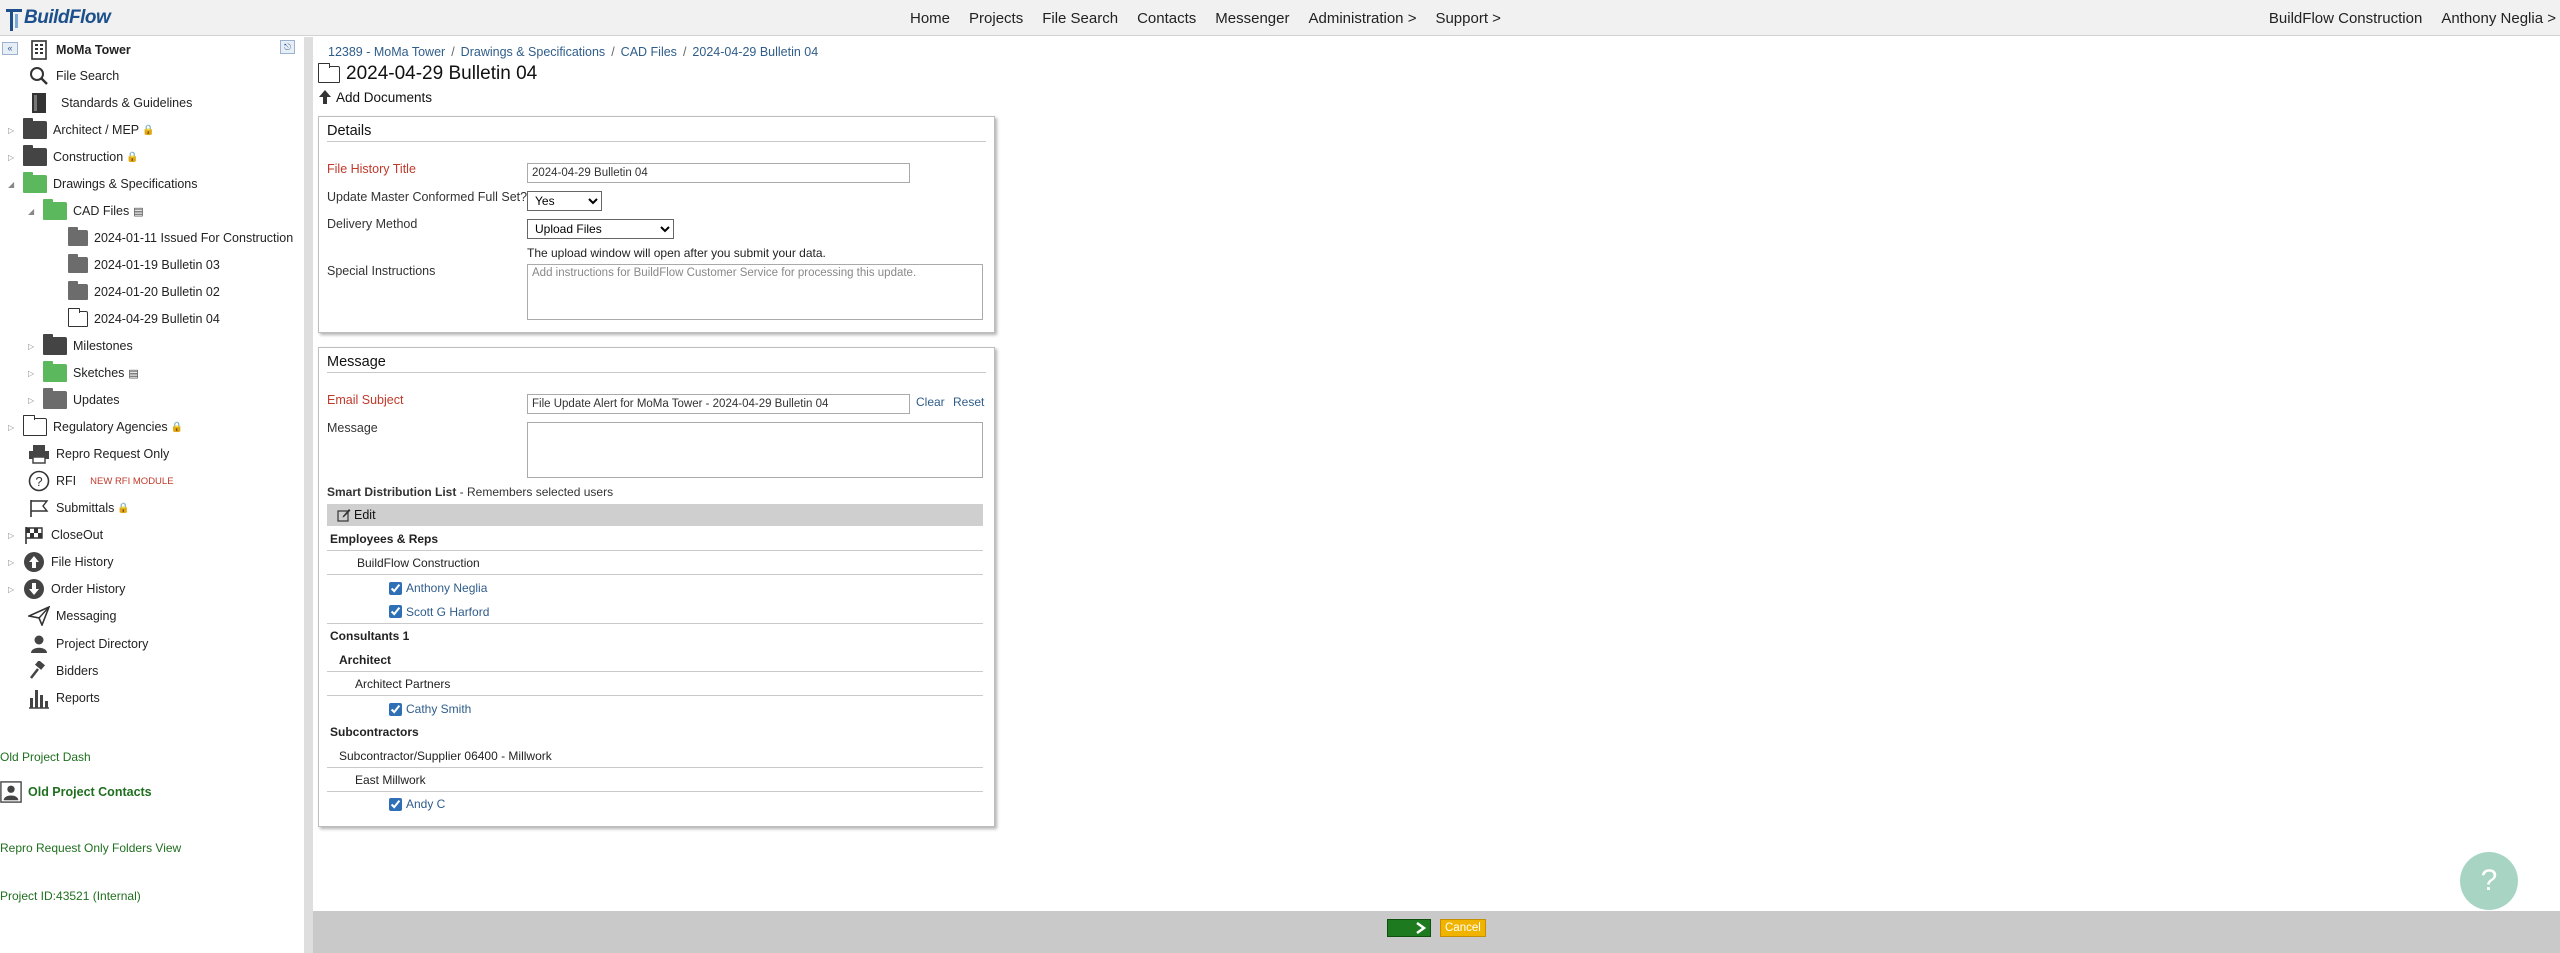 The height and width of the screenshot is (953, 2560). What do you see at coordinates (372, 224) in the screenshot?
I see `delivery-method-label: Delivery Method` at bounding box center [372, 224].